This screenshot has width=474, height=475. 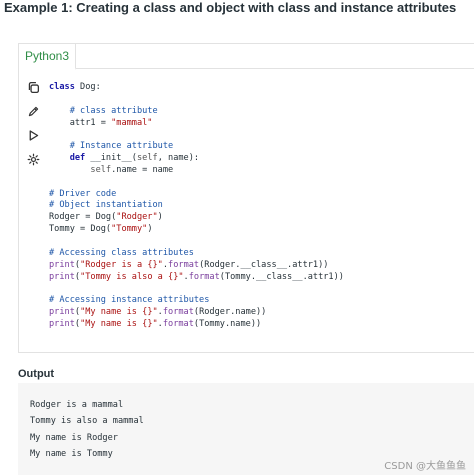 I want to click on code-line: # Accessing instance attributes, so click(x=129, y=300).